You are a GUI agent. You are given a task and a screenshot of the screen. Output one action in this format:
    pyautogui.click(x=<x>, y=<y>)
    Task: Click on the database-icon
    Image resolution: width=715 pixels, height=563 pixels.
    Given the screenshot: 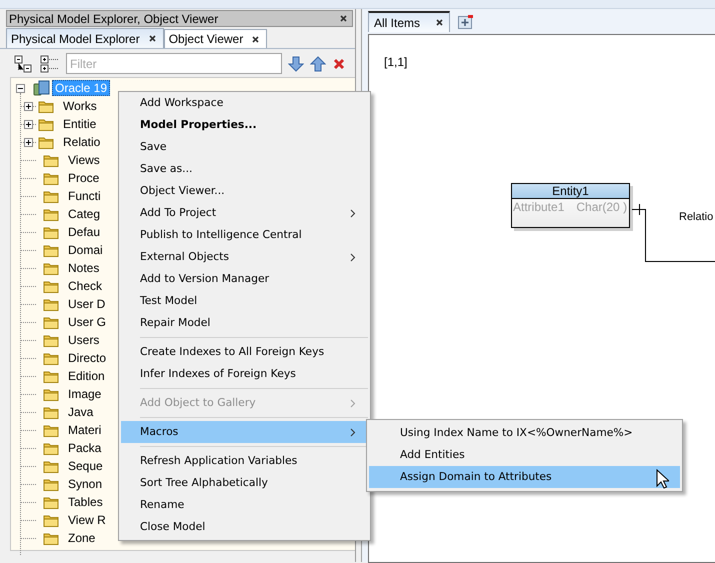 What is the action you would take?
    pyautogui.click(x=41, y=88)
    